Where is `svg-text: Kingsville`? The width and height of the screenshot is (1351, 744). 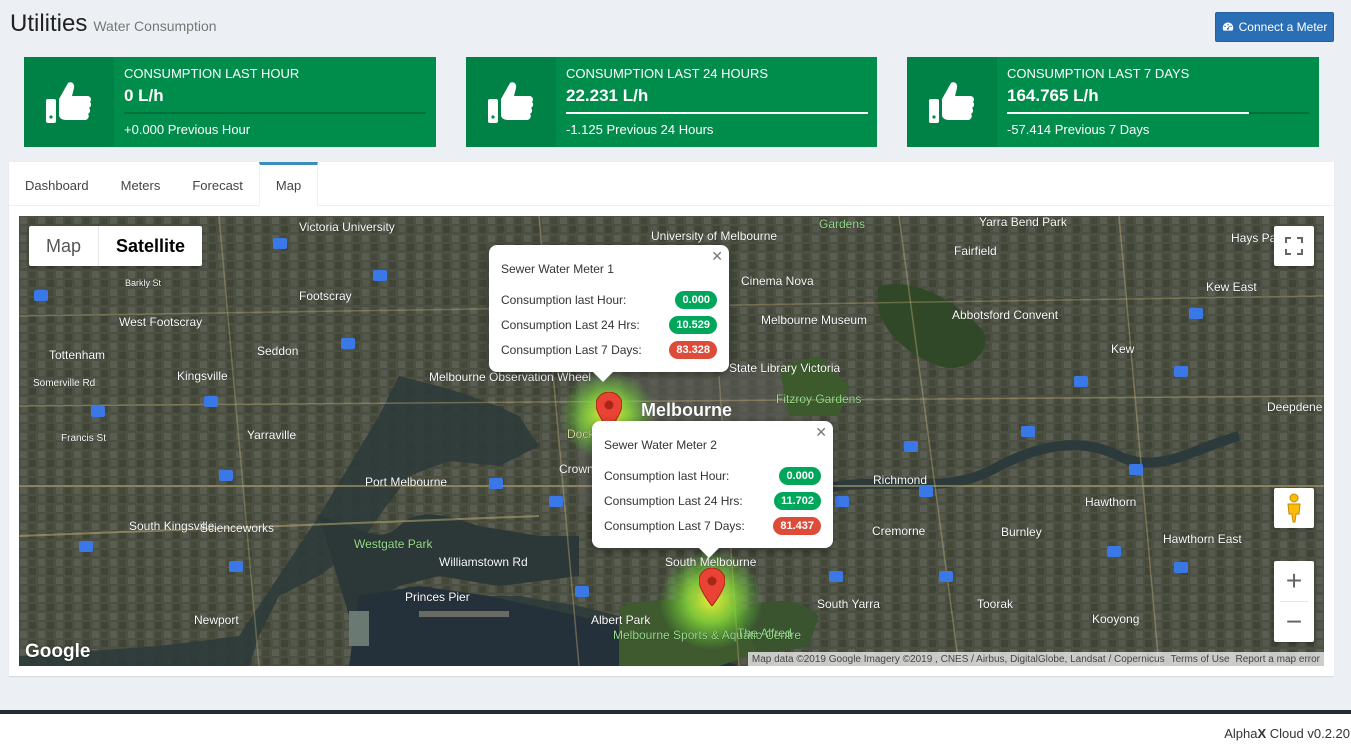 svg-text: Kingsville is located at coordinates (202, 376).